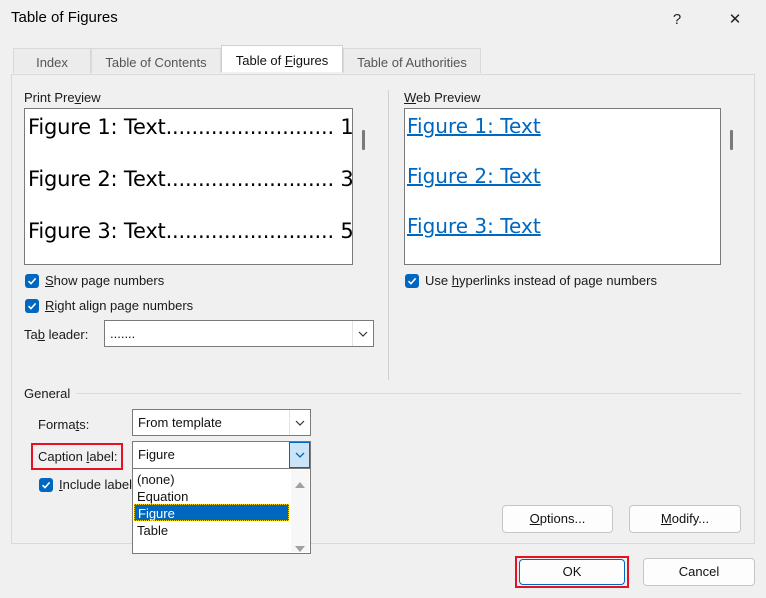 The image size is (766, 598). I want to click on web-preview-link: Figure 3: Text, so click(474, 226).